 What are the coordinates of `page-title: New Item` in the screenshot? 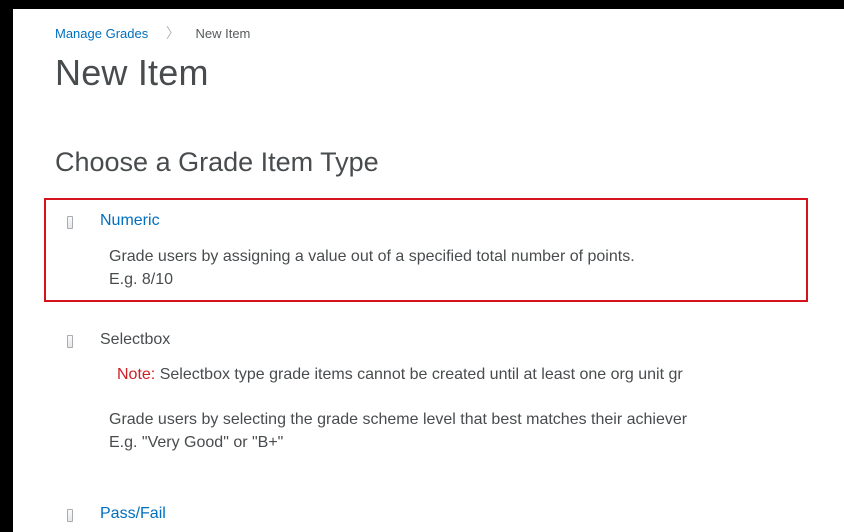 It's located at (132, 72).